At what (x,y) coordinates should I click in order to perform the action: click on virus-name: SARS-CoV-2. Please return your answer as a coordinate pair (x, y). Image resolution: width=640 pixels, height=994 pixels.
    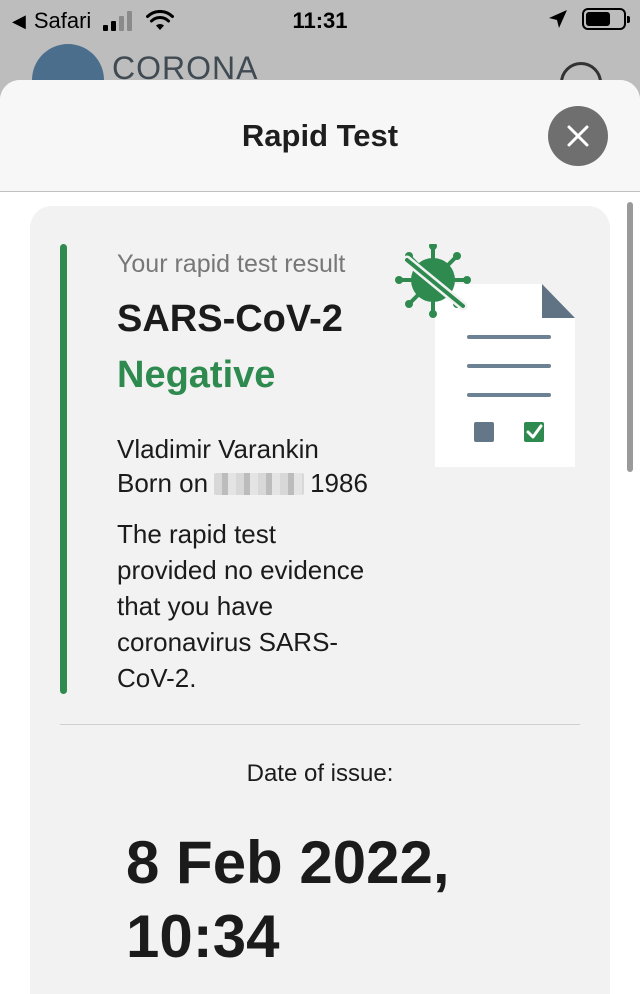
    Looking at the image, I should click on (230, 319).